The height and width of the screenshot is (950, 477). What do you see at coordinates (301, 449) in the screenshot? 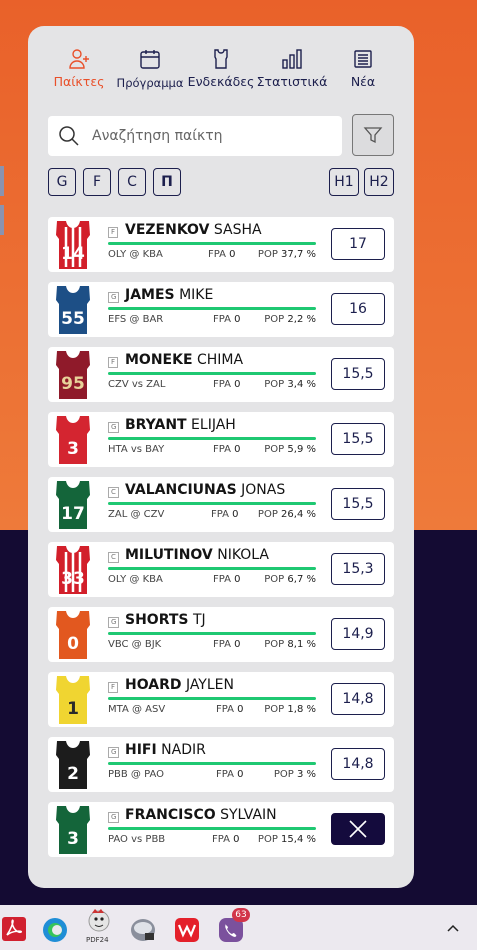
I see `pop-value: 5,9 %` at bounding box center [301, 449].